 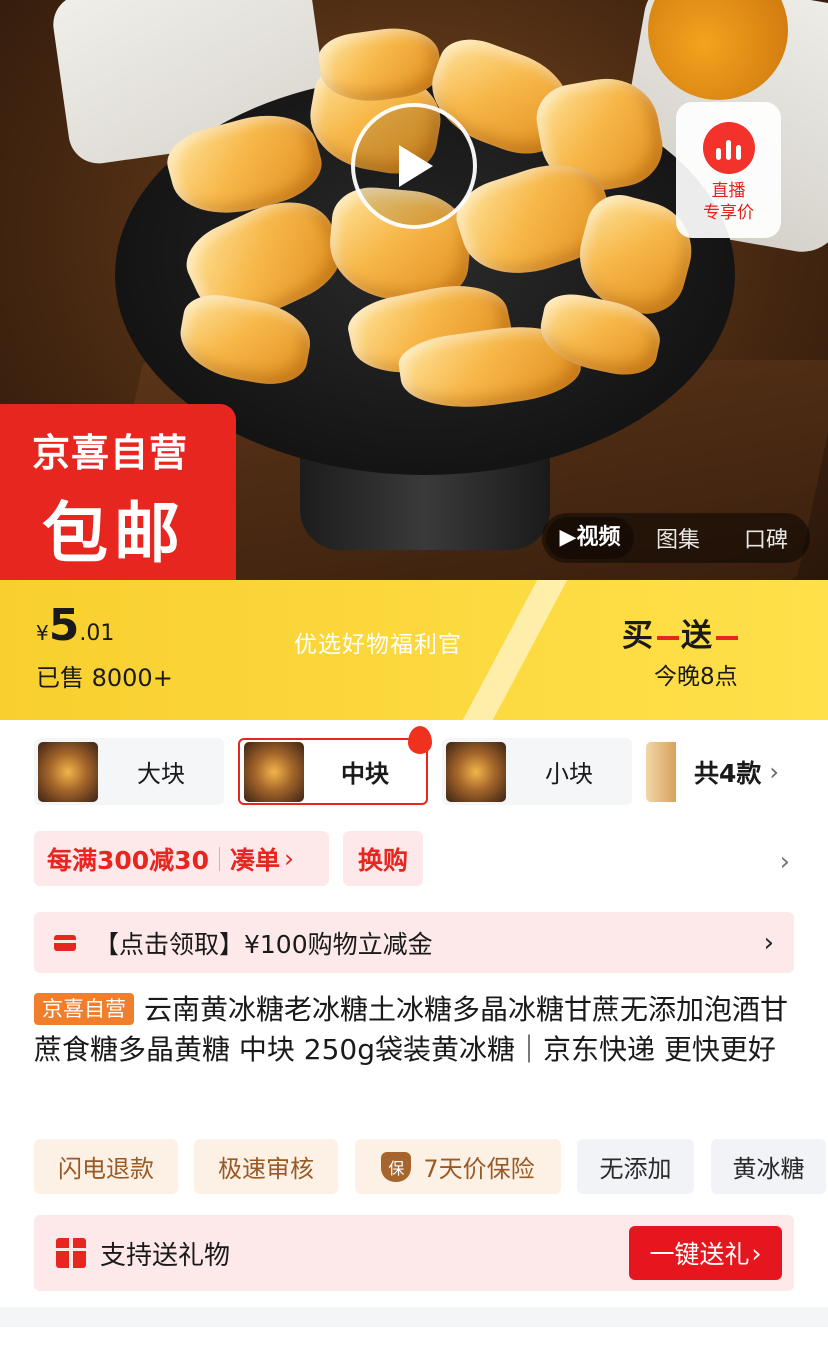 What do you see at coordinates (378, 645) in the screenshot?
I see `banner-slogan: 优选好物福利官` at bounding box center [378, 645].